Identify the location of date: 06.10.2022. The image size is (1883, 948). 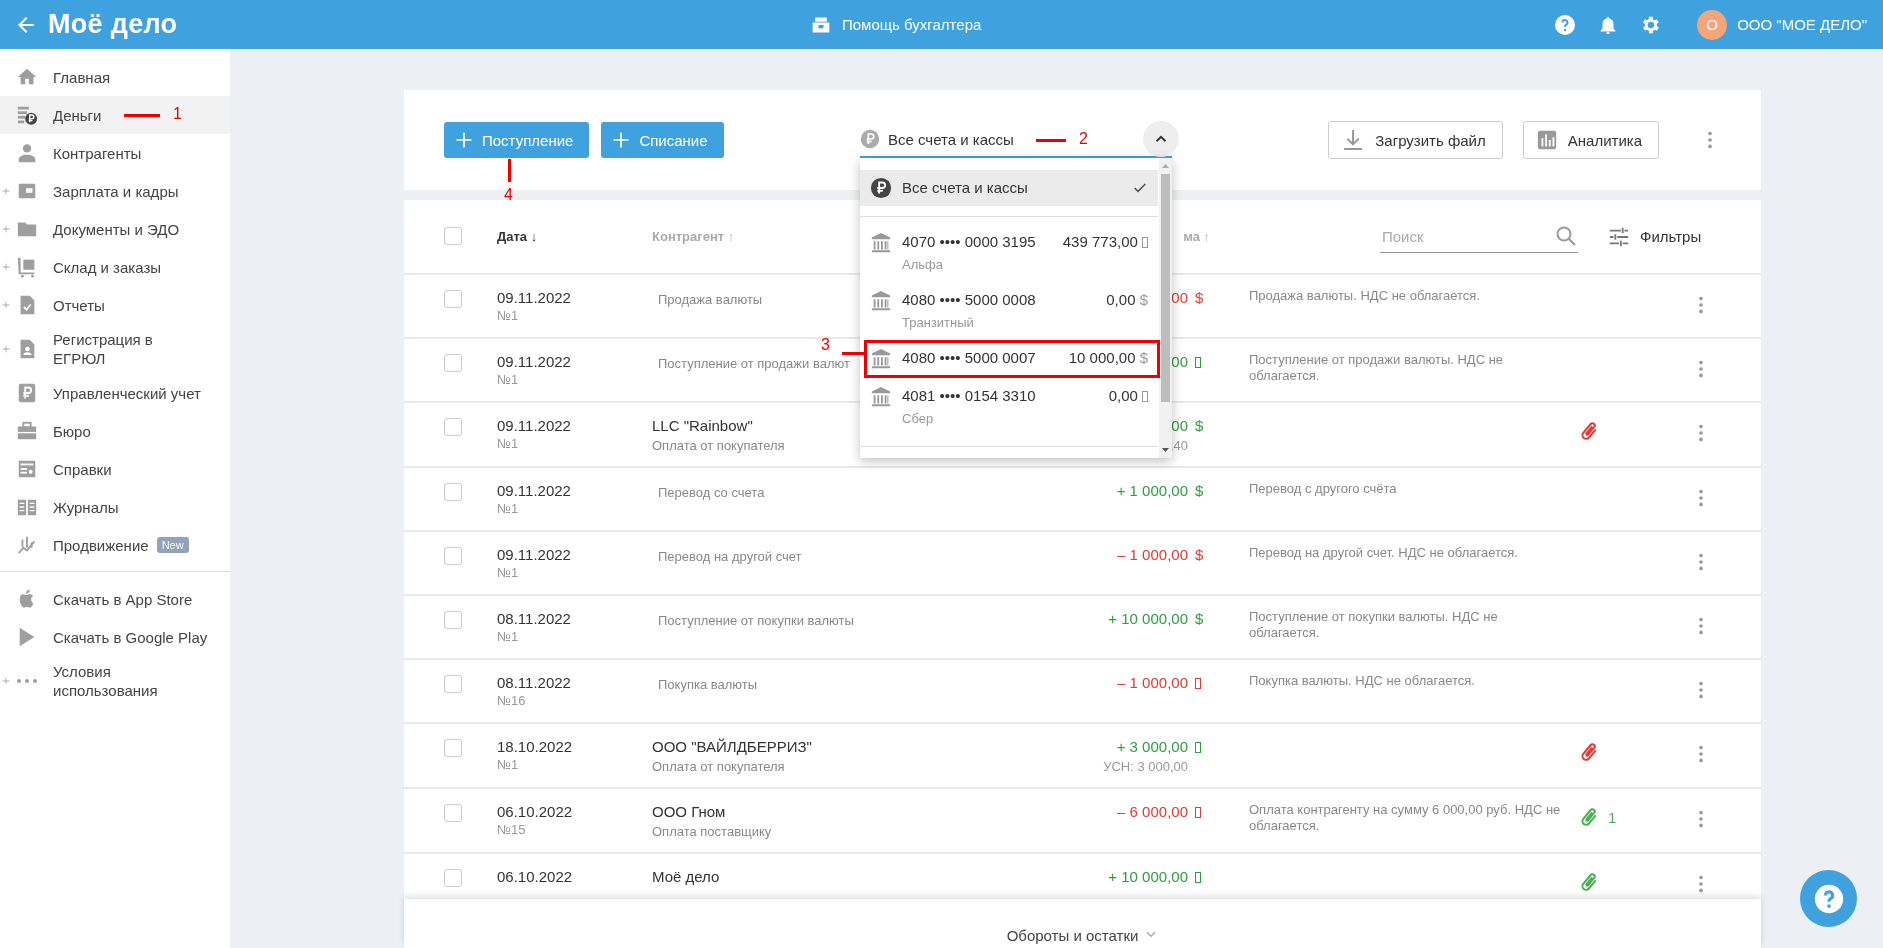
(535, 876).